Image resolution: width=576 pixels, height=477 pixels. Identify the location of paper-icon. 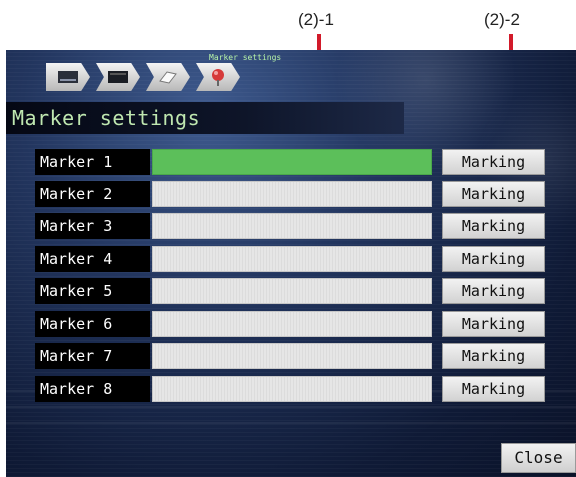
(168, 77).